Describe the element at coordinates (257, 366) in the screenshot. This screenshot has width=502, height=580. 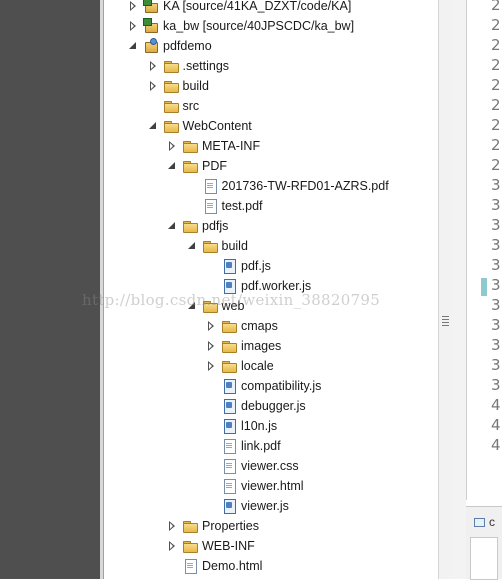
I see `tree-item-label: locale` at that location.